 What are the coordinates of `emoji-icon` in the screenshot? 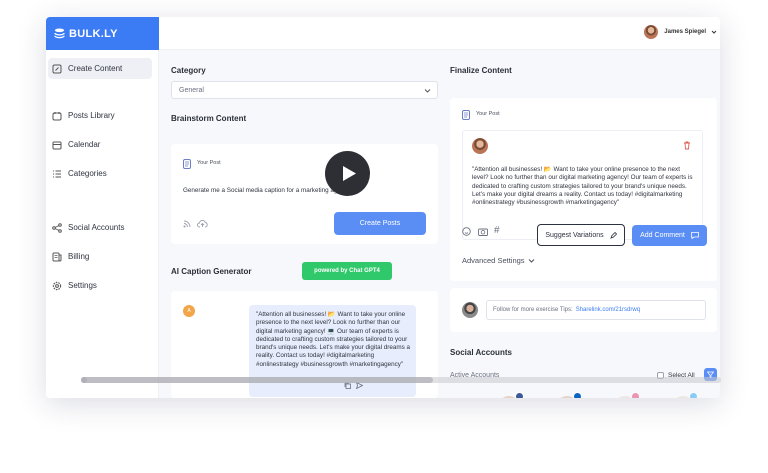 It's located at (466, 231).